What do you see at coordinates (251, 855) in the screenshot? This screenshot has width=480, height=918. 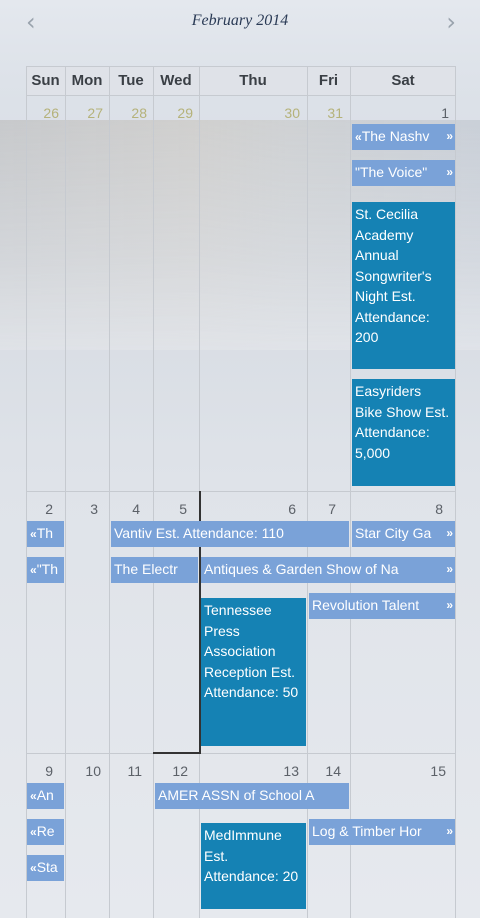 I see `event-title: MedImmune Est. Attendance: 20` at bounding box center [251, 855].